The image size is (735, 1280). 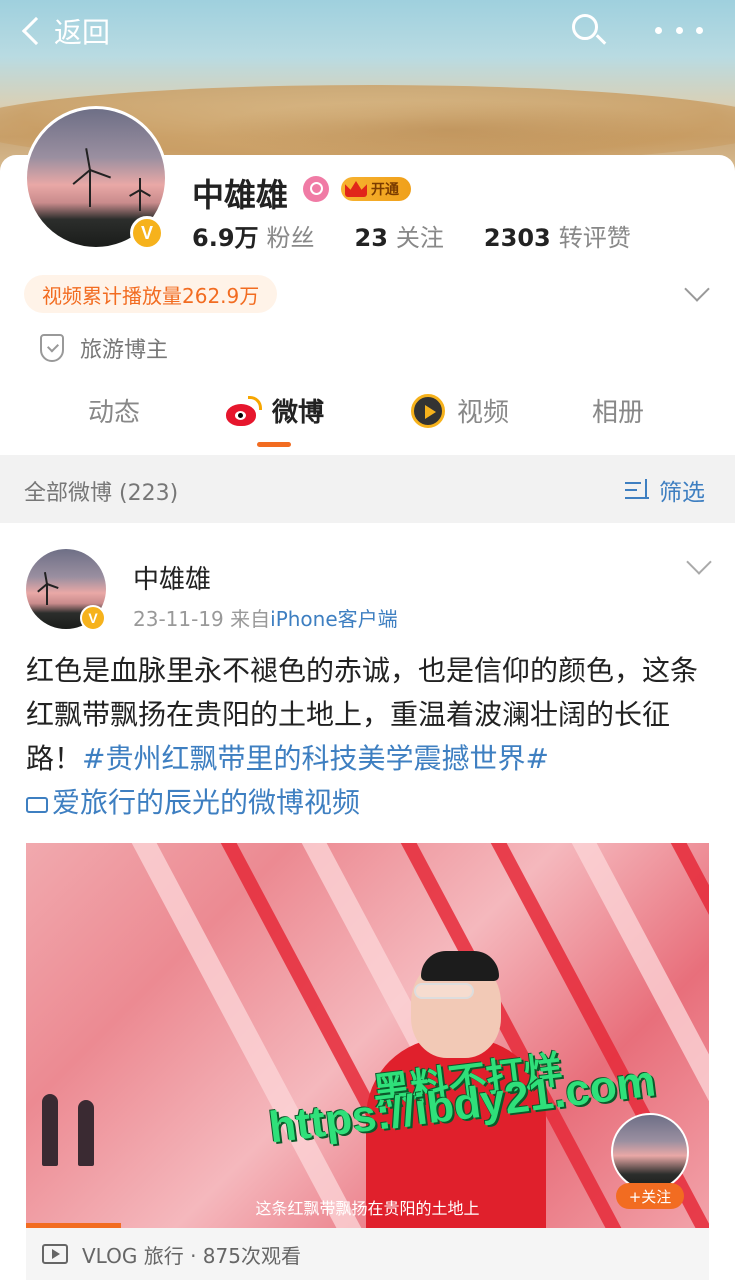 I want to click on back-label: 返回, so click(x=82, y=32).